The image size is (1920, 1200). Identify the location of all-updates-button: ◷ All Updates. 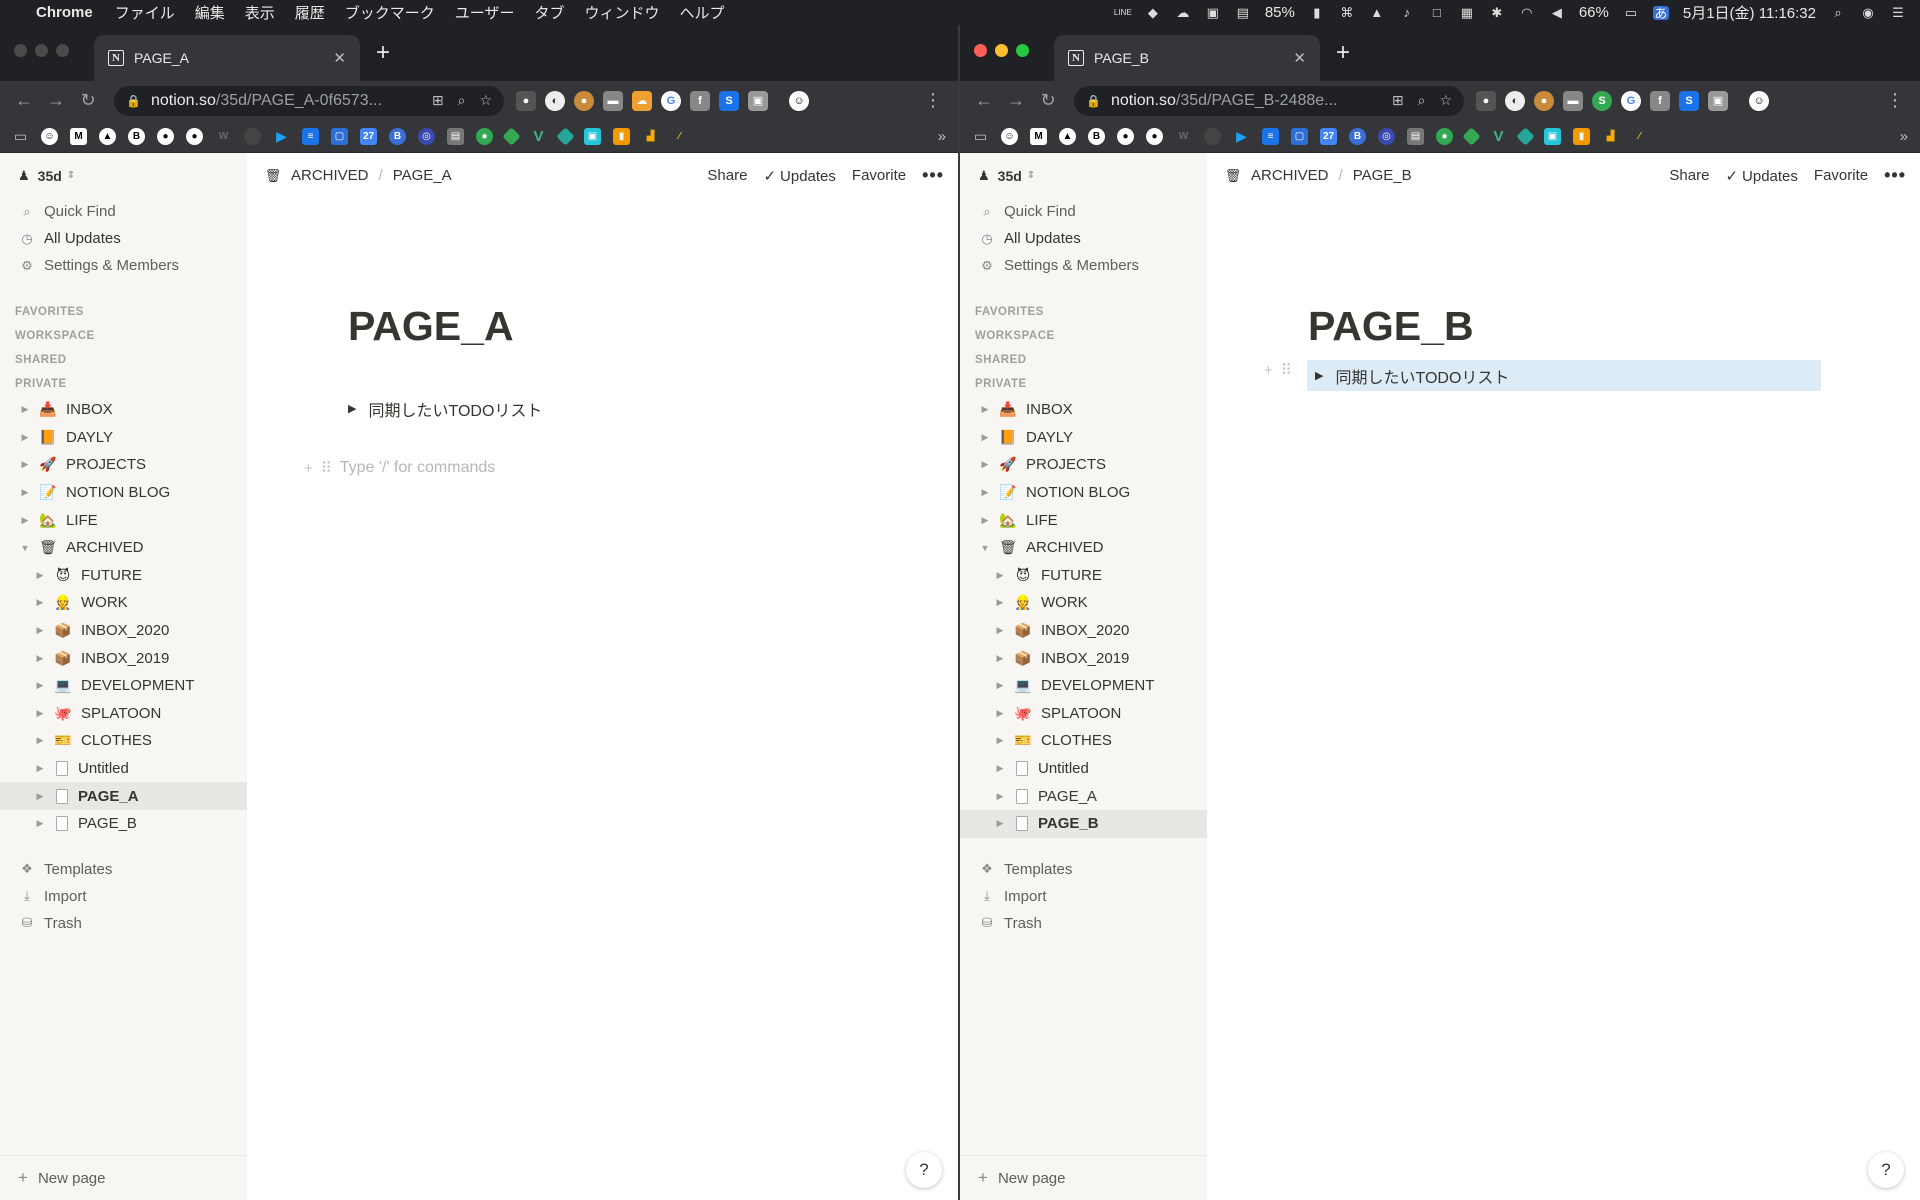
(1083, 238).